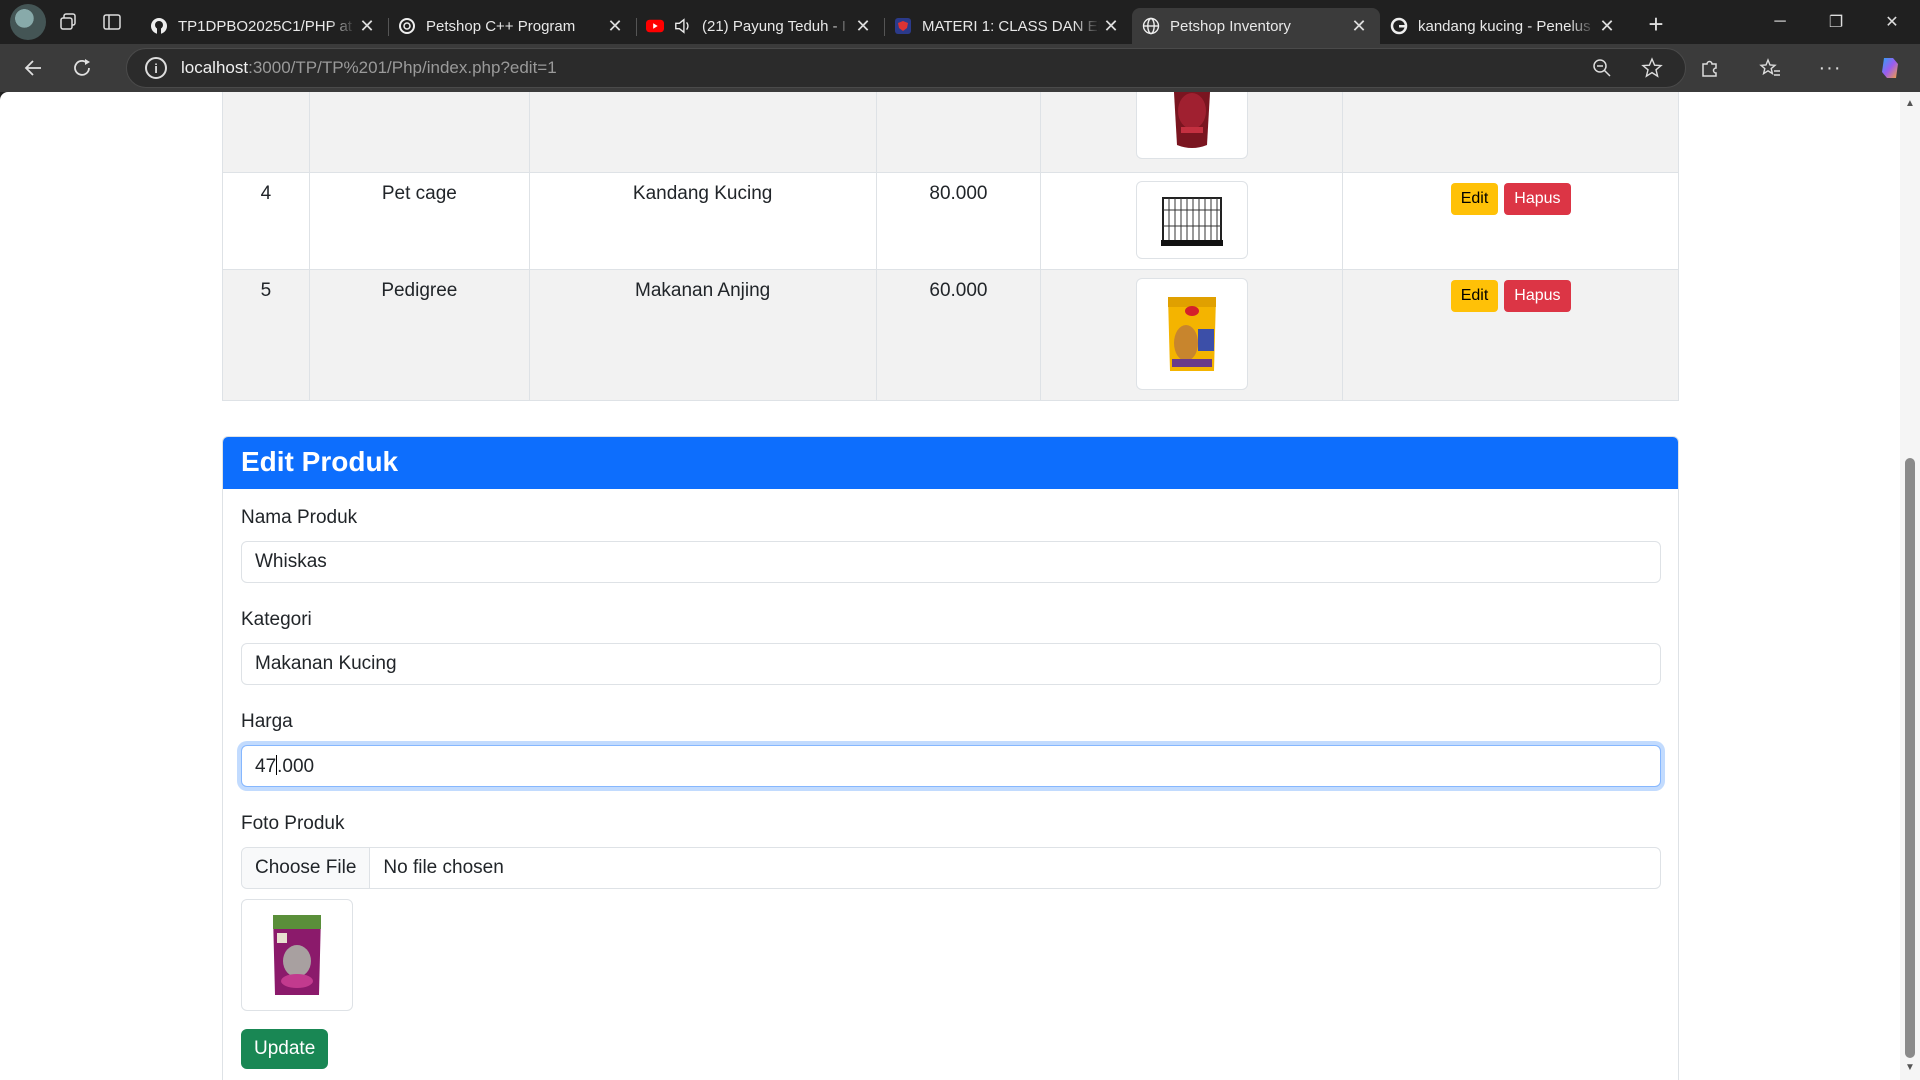  Describe the element at coordinates (1780, 22) in the screenshot. I see `minimize-icon: ─` at that location.